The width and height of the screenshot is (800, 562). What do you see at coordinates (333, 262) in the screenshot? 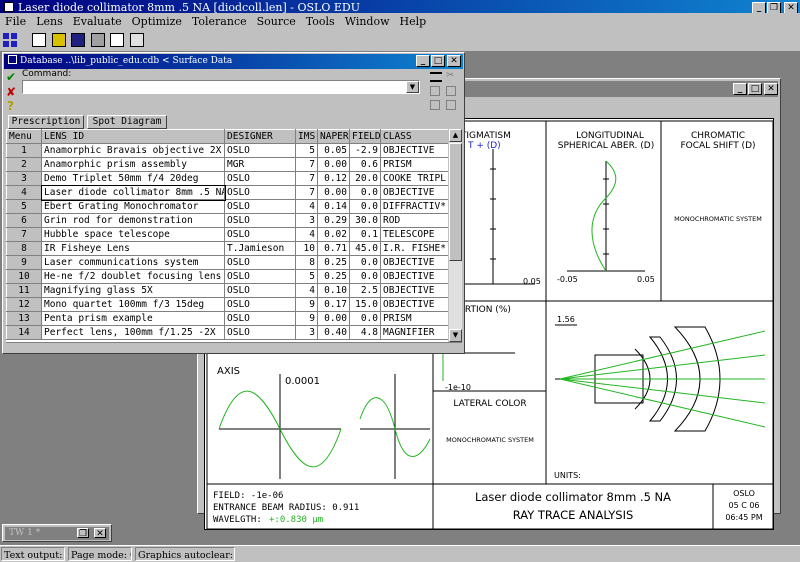
I see `cell-naper: 0.25` at bounding box center [333, 262].